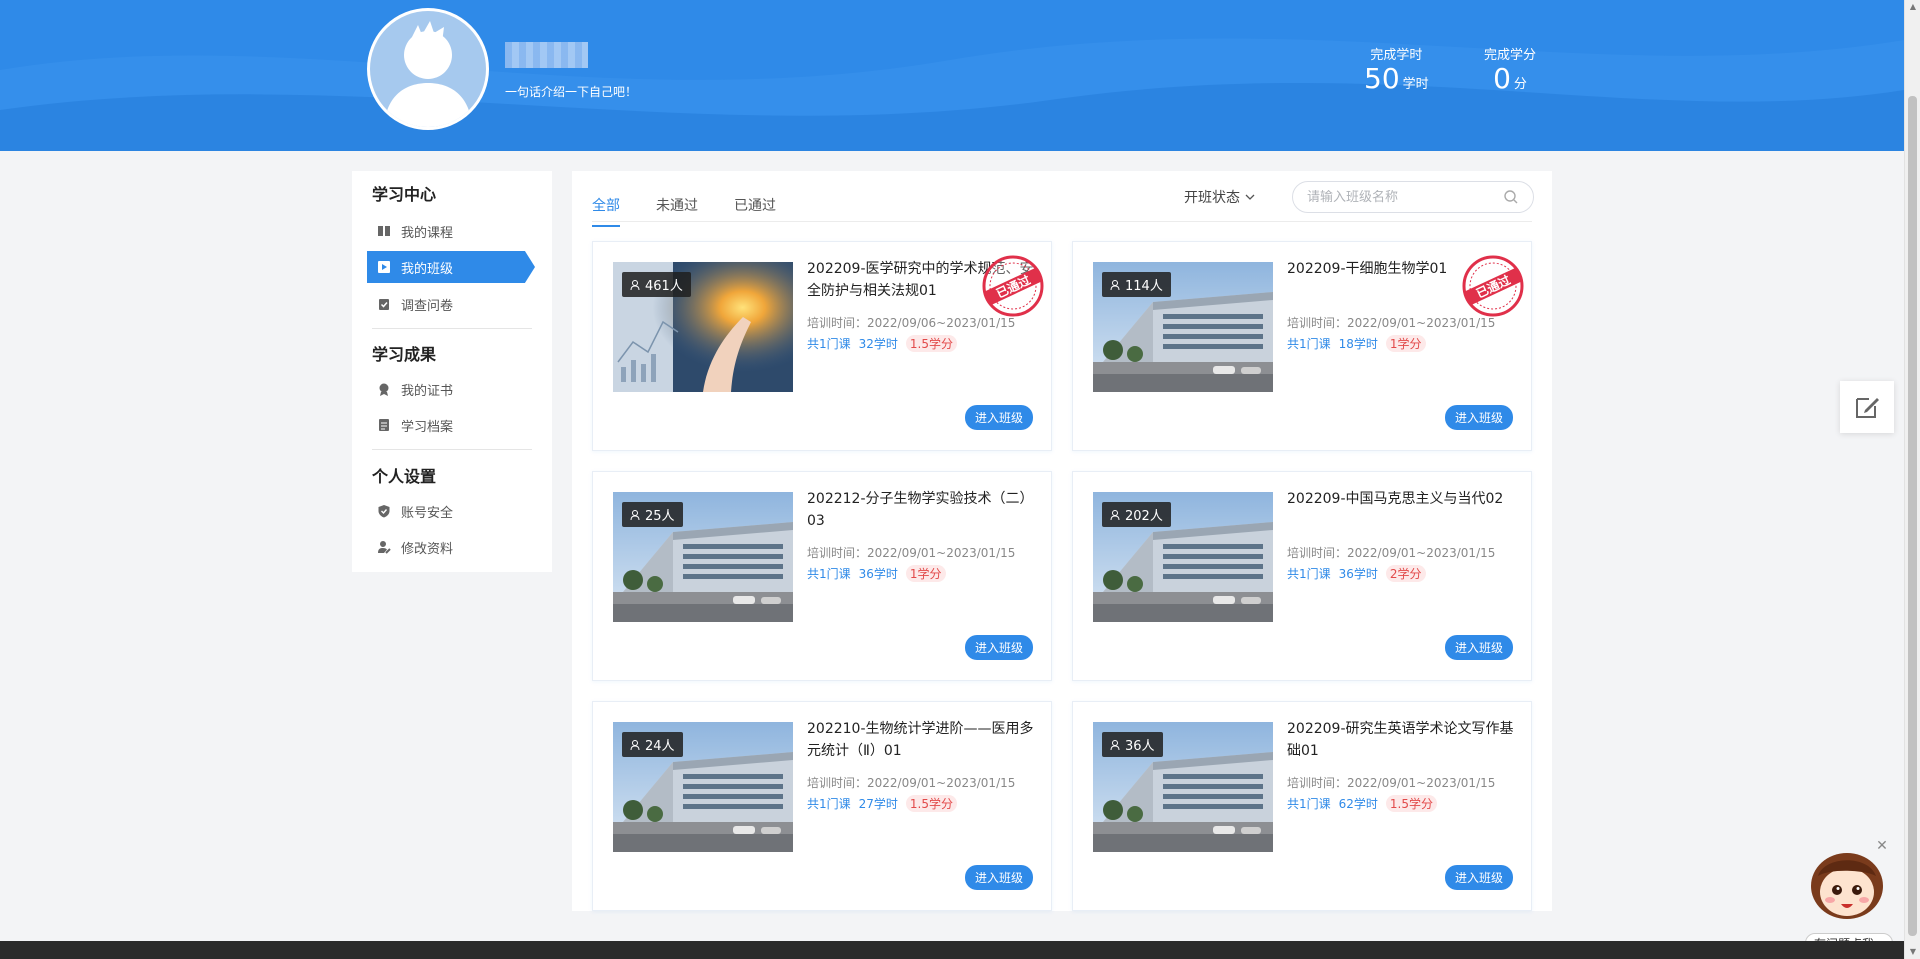 The image size is (1920, 959). I want to click on sidebar-item-label: 修改资料, so click(427, 549).